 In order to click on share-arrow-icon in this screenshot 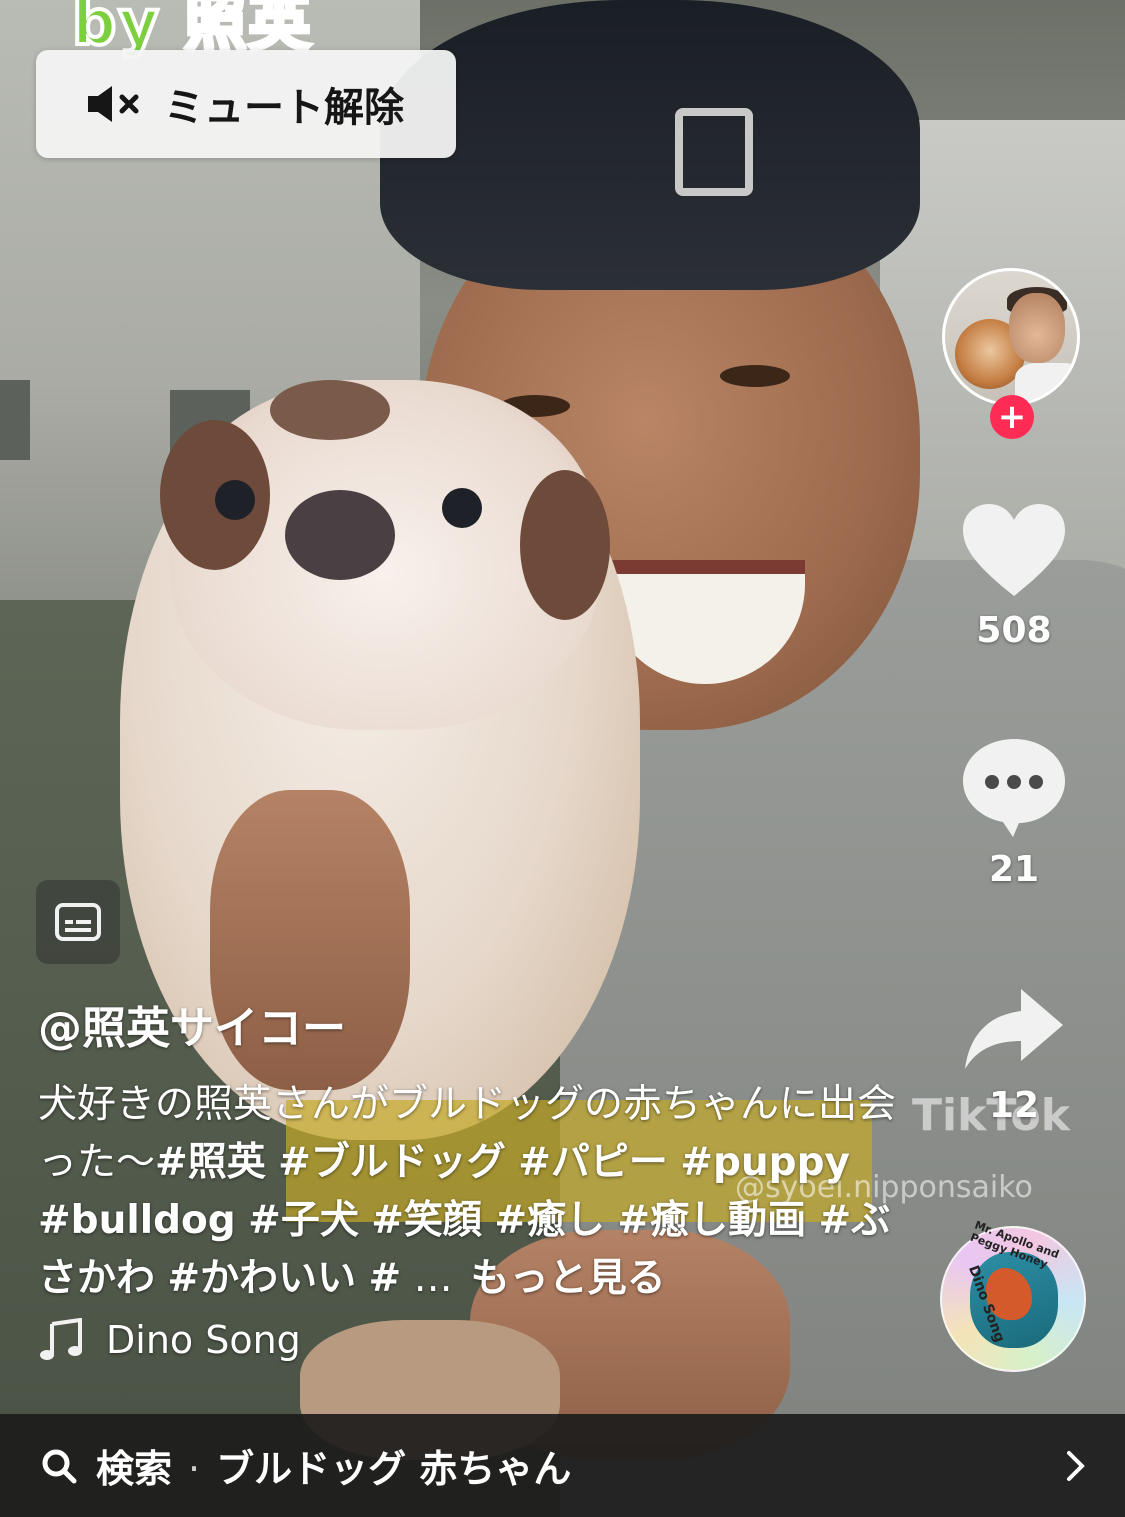, I will do `click(1014, 1029)`.